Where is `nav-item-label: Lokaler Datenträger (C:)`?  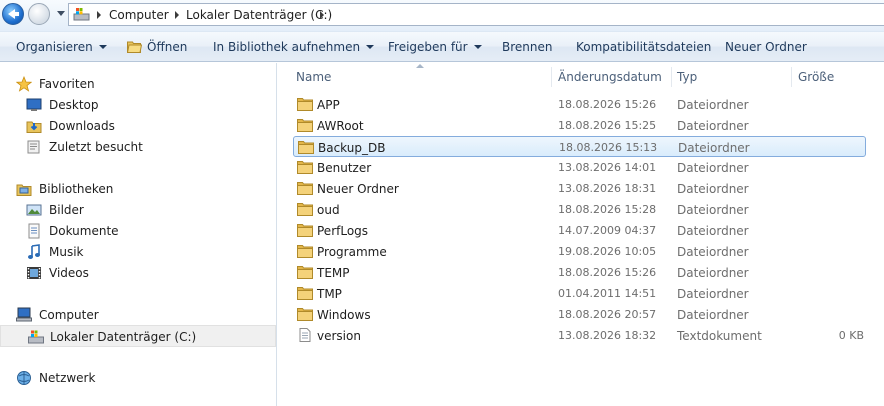
nav-item-label: Lokaler Datenträger (C:) is located at coordinates (123, 337).